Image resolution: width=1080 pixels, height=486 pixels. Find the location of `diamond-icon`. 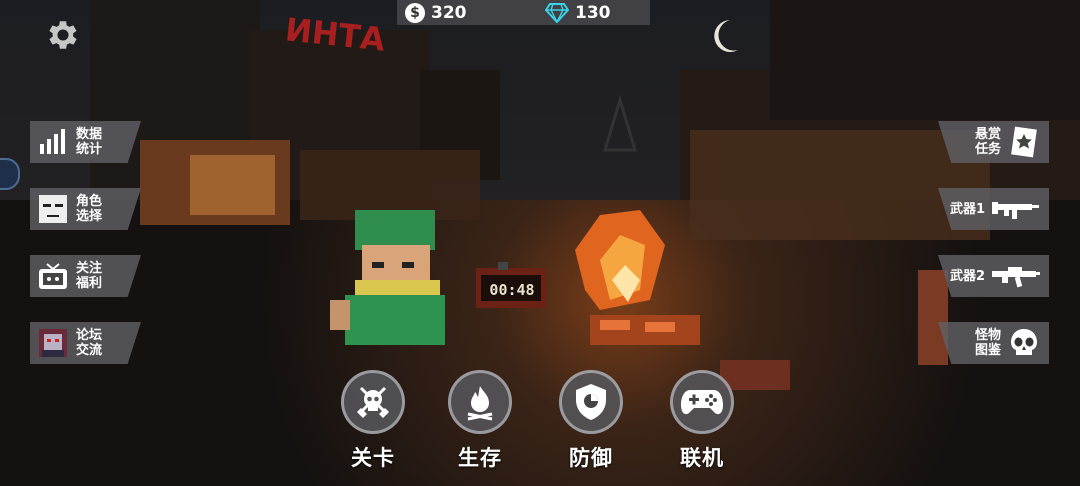

diamond-icon is located at coordinates (557, 12).